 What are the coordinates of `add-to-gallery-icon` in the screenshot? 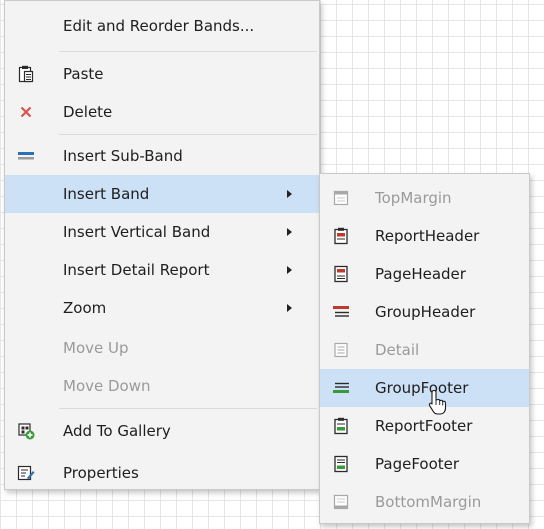 It's located at (26, 431).